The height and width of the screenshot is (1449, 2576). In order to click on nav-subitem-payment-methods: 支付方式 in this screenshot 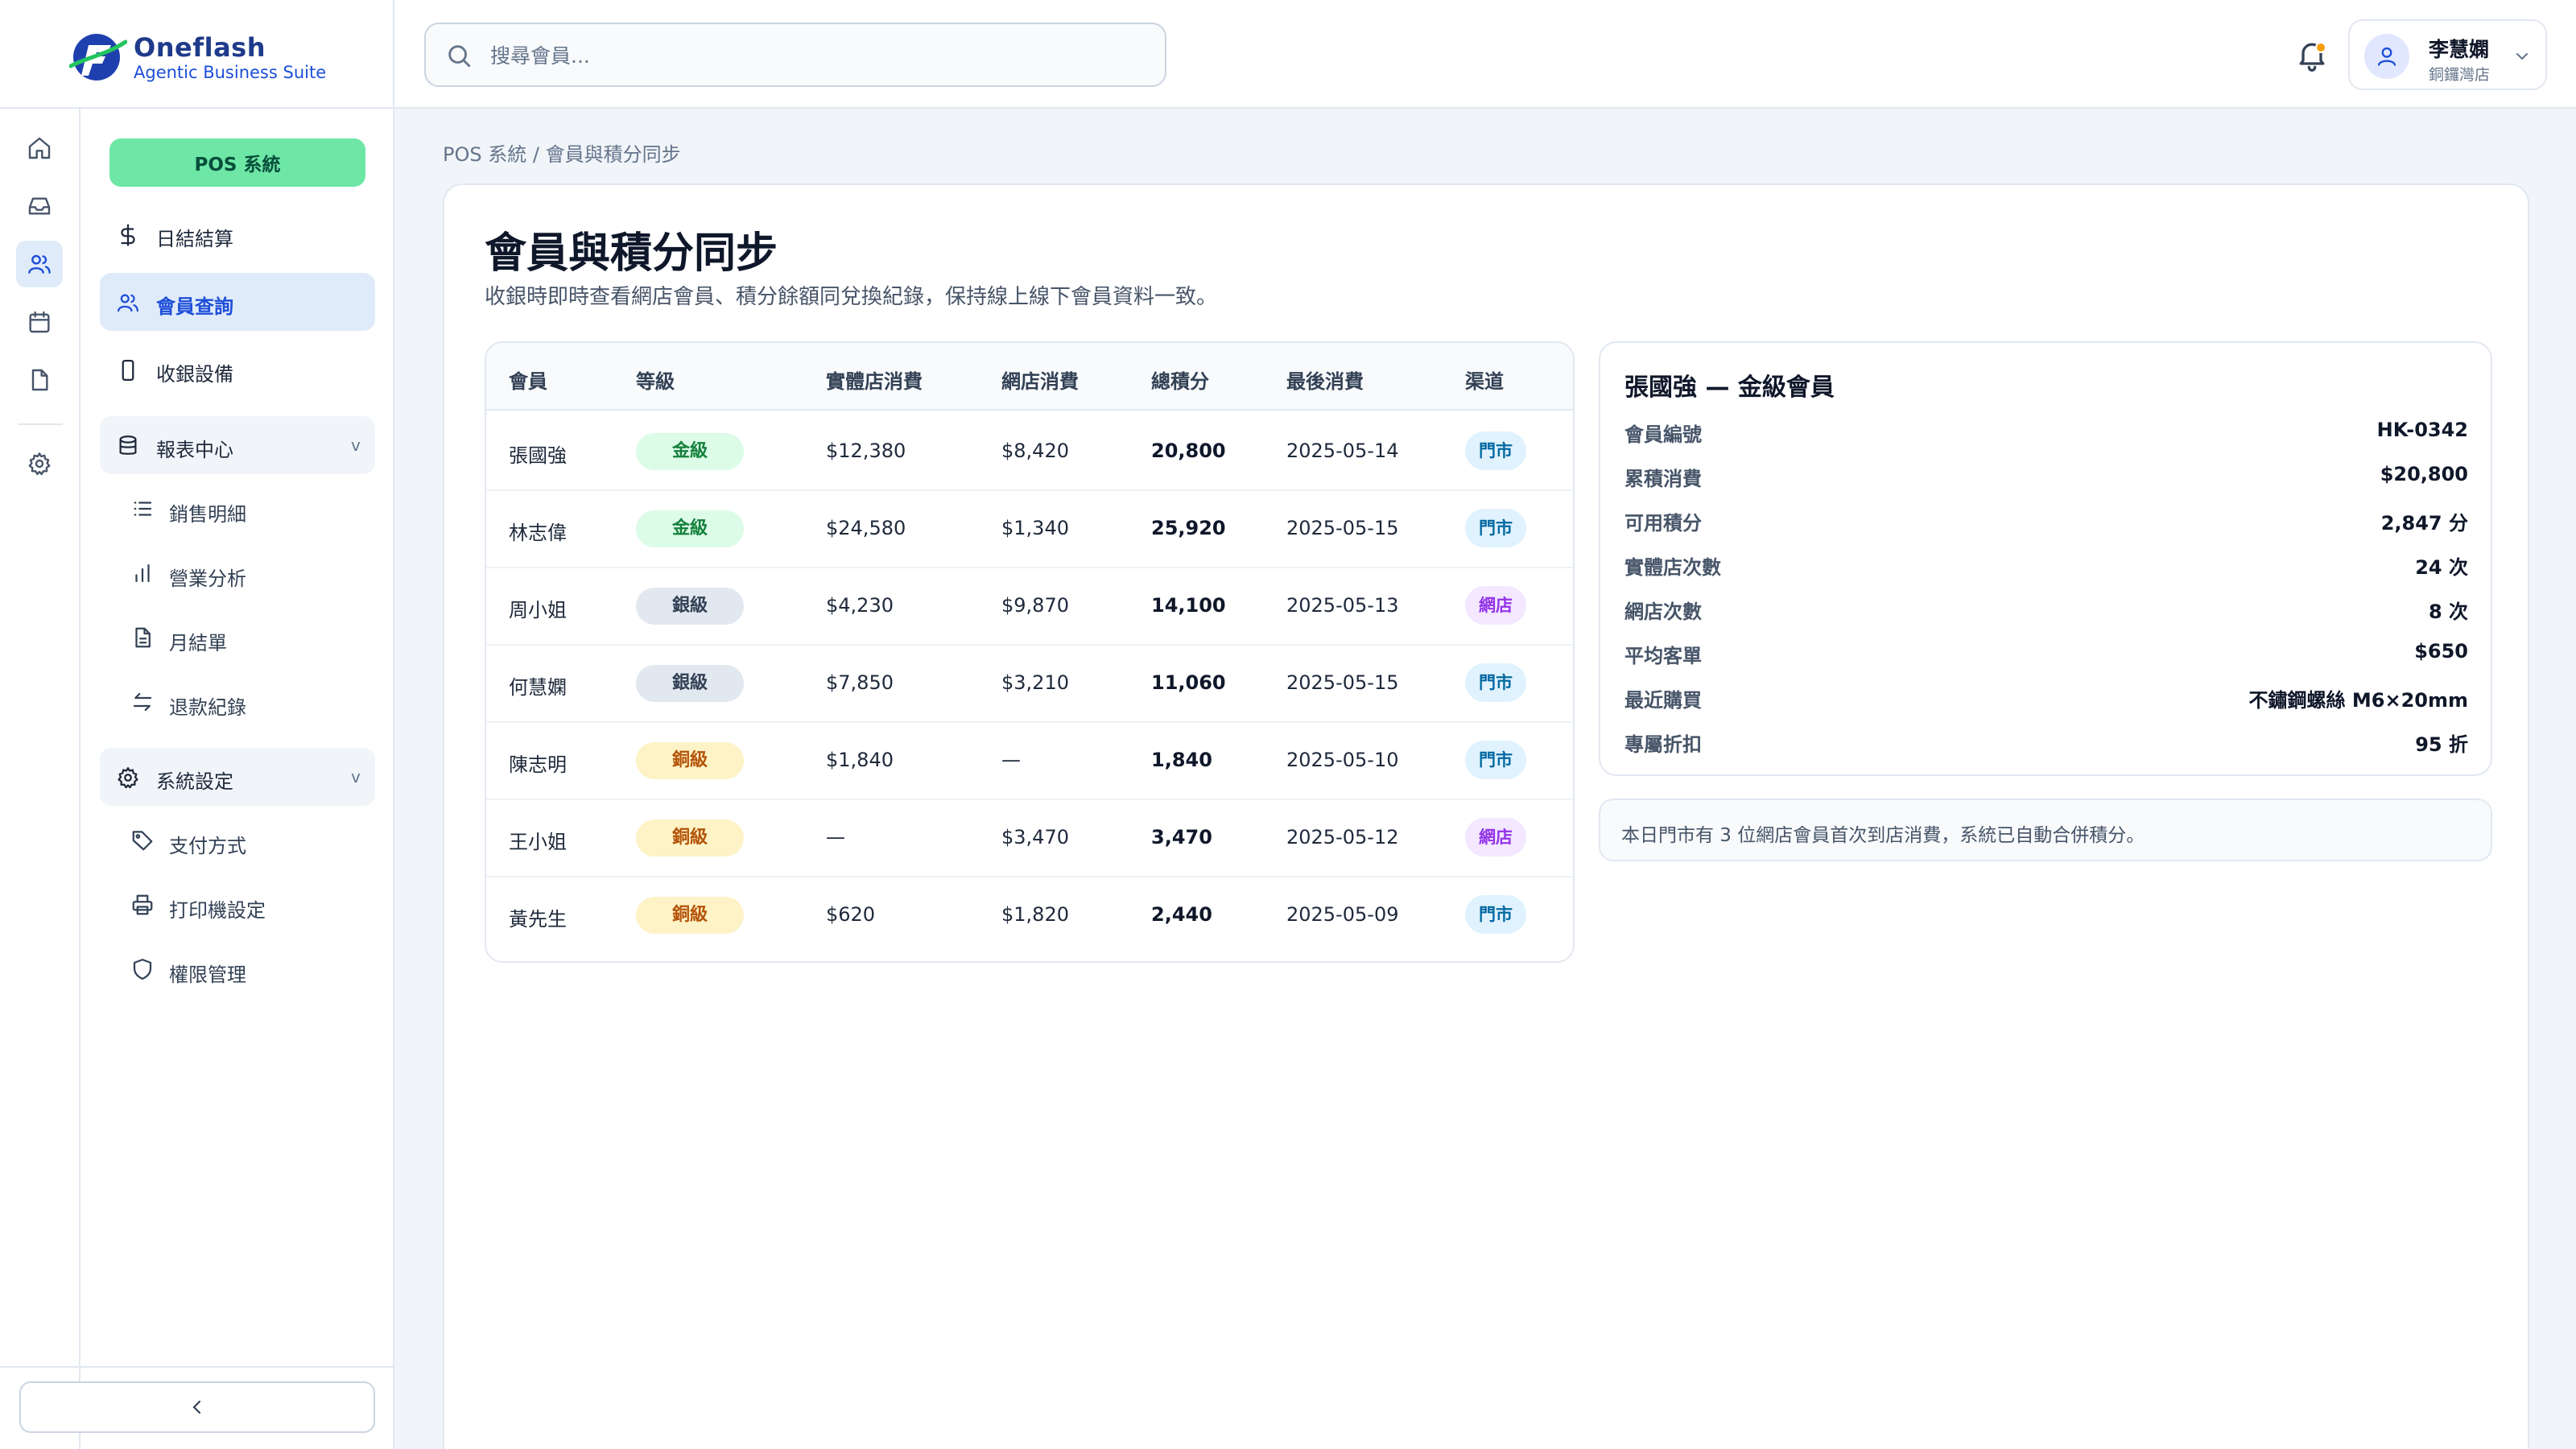, I will do `click(250, 841)`.